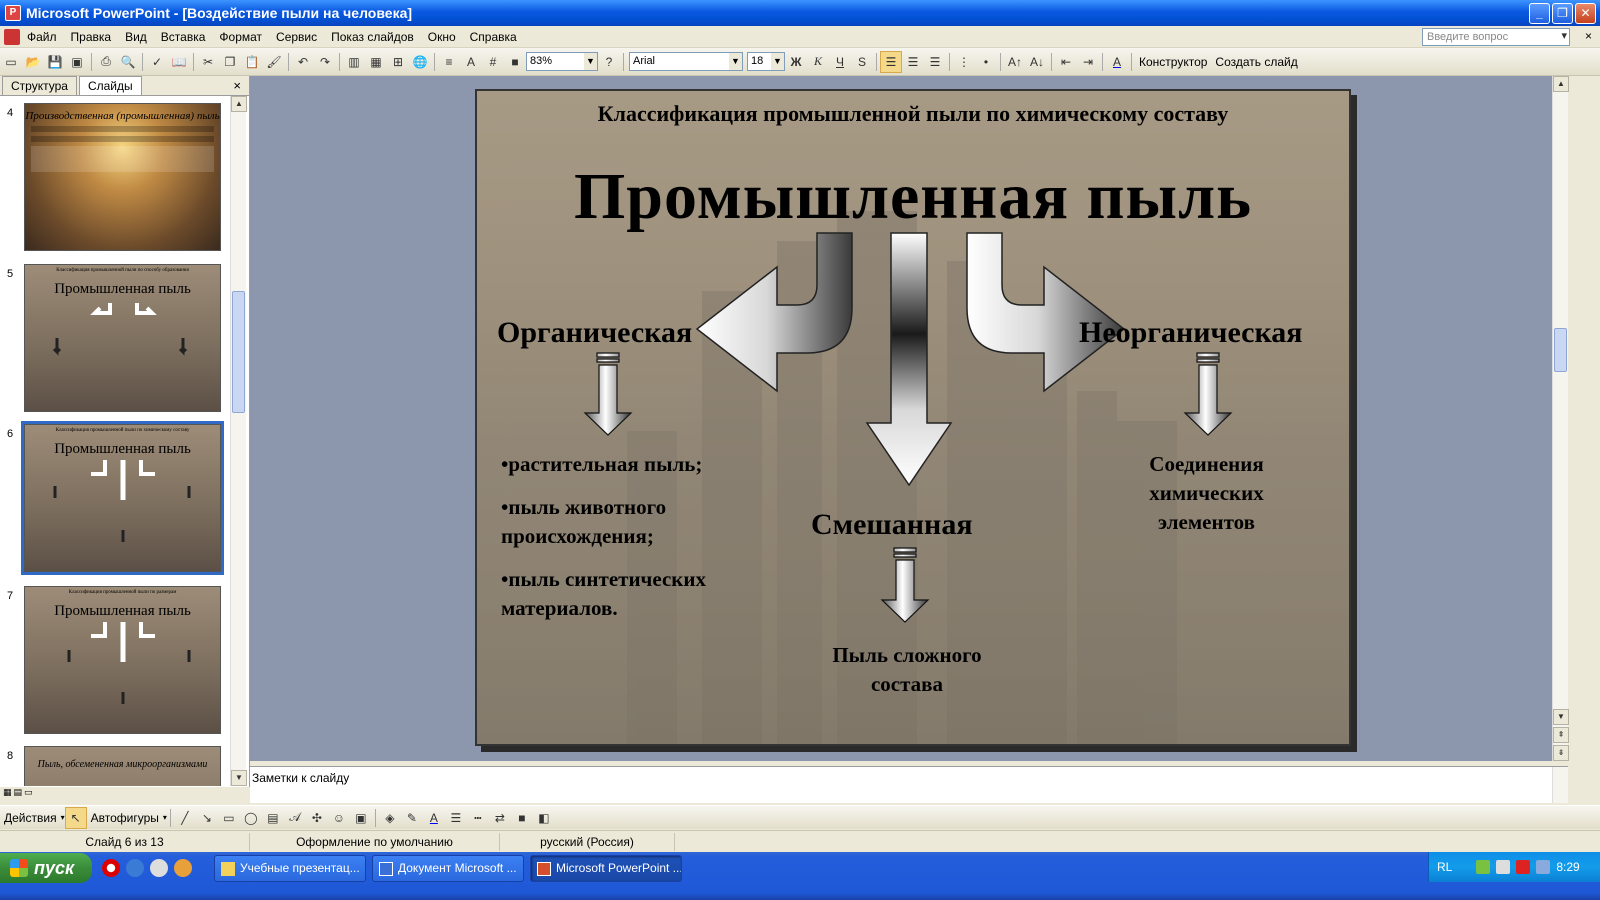 This screenshot has height=900, width=1600. What do you see at coordinates (91, 37) in the screenshot?
I see `menu-edit: Правка` at bounding box center [91, 37].